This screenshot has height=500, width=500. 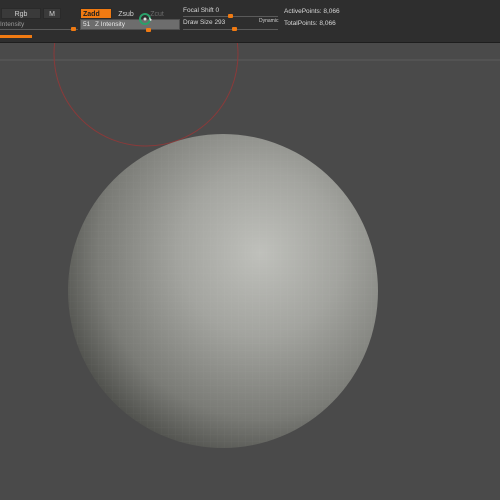 What do you see at coordinates (16, 36) in the screenshot?
I see `toolbar-progress-bar` at bounding box center [16, 36].